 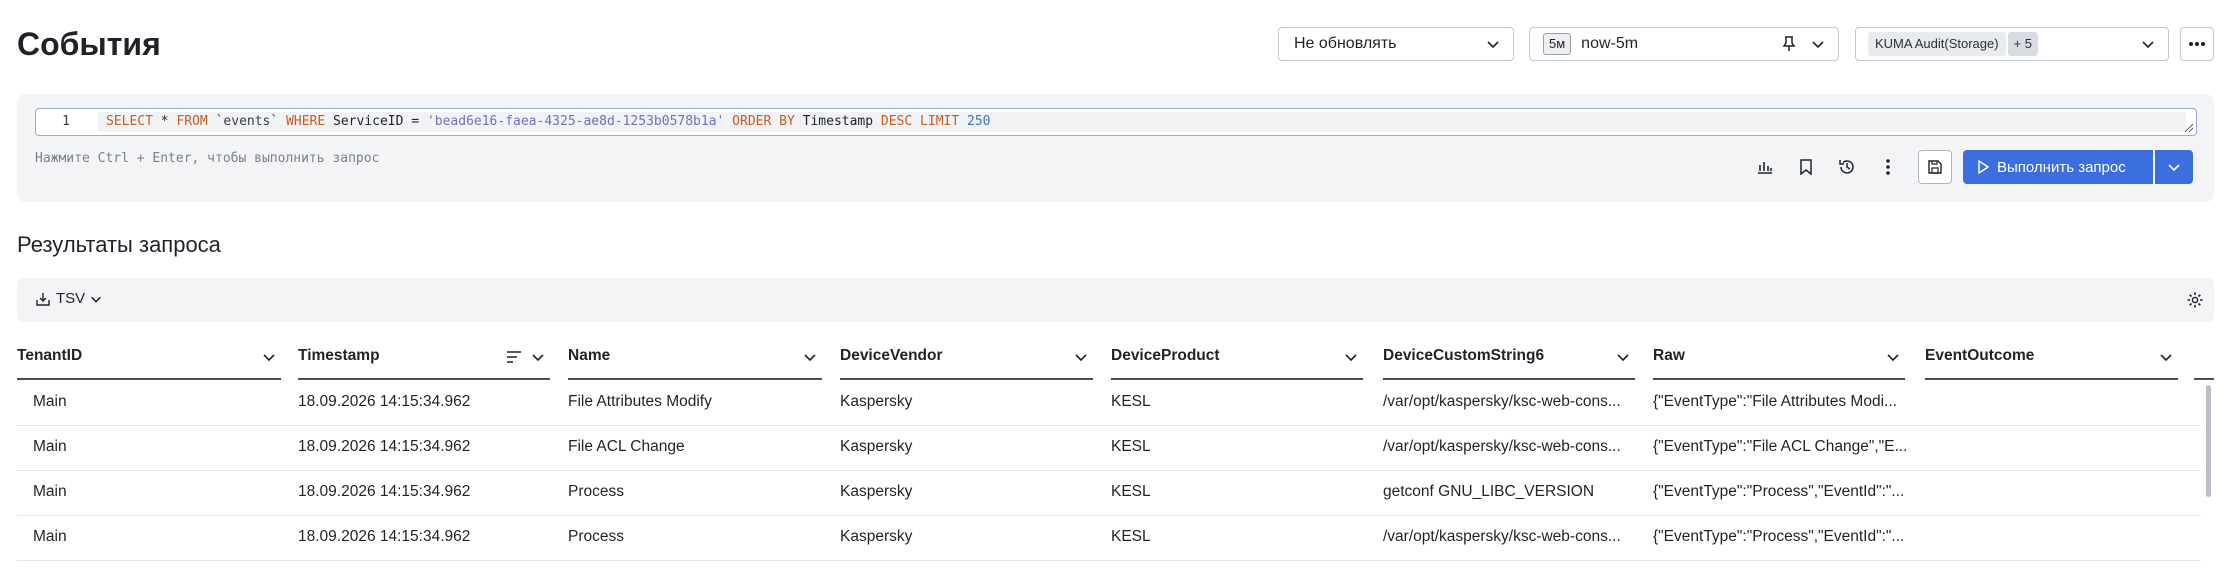 I want to click on play-icon, so click(x=1983, y=167).